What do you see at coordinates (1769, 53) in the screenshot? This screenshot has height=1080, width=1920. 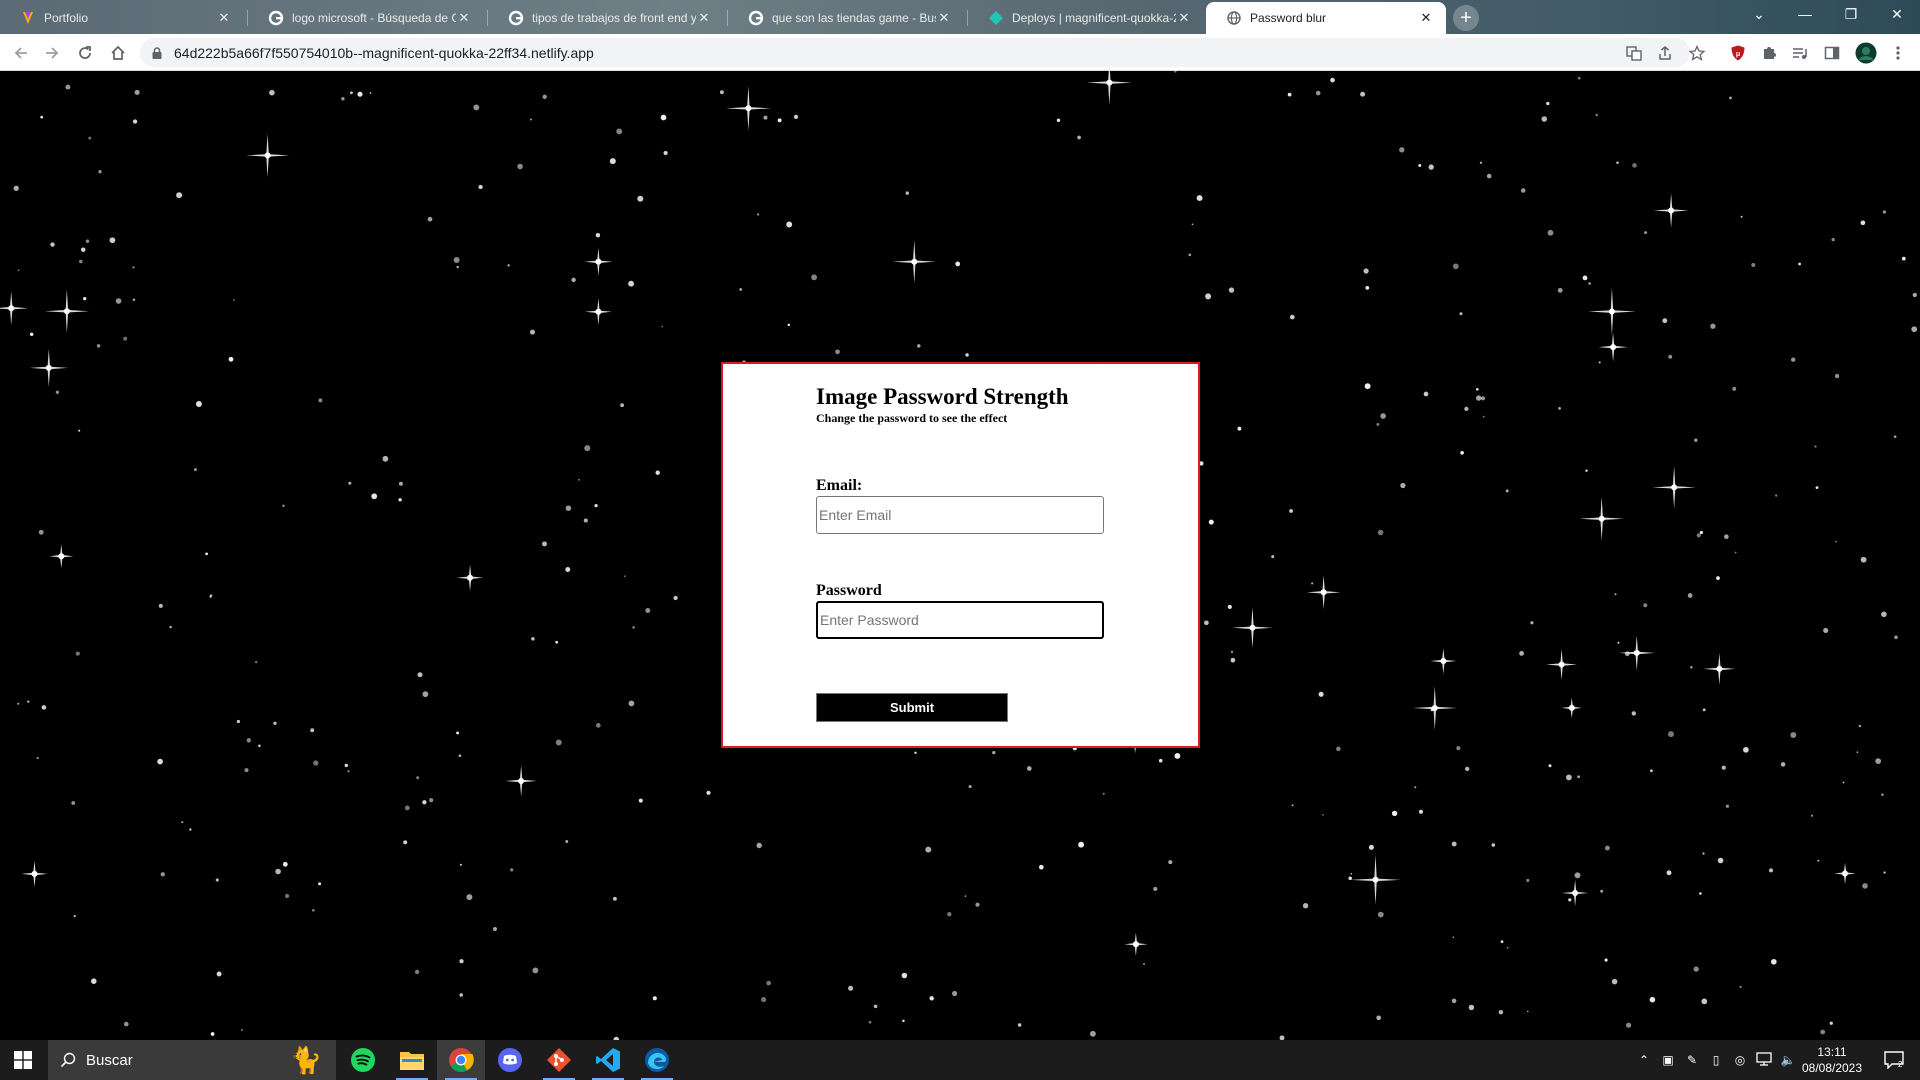 I see `extensions-button` at bounding box center [1769, 53].